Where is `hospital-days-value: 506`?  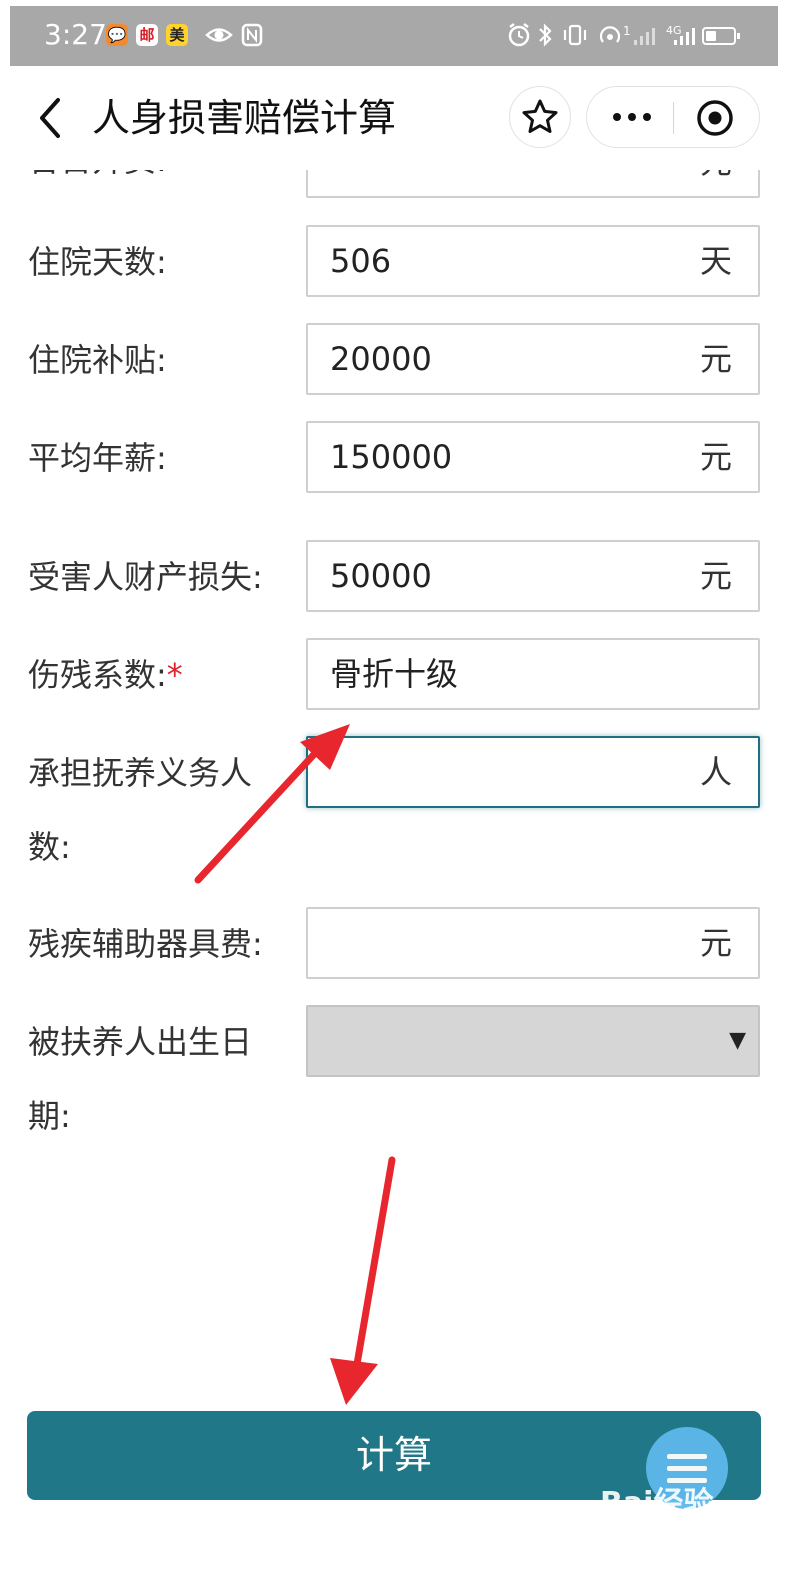 hospital-days-value: 506 is located at coordinates (361, 261).